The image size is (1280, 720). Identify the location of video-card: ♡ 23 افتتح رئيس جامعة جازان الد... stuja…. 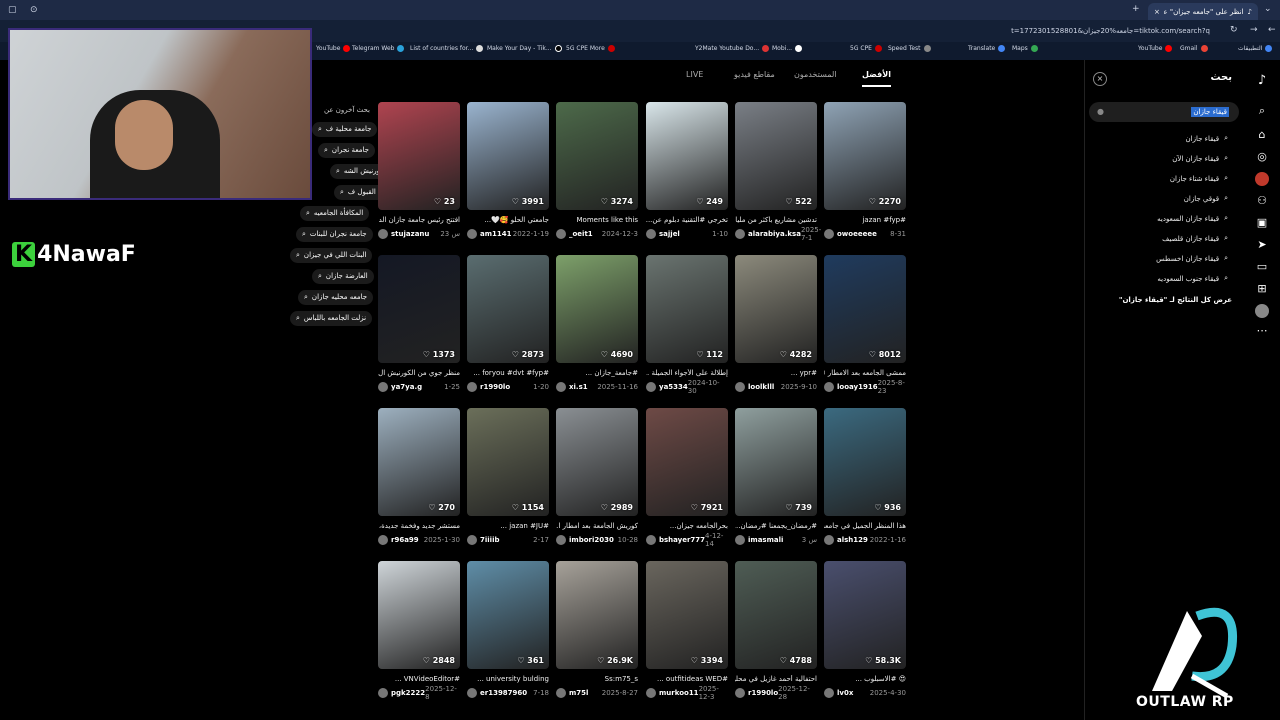
(419, 171).